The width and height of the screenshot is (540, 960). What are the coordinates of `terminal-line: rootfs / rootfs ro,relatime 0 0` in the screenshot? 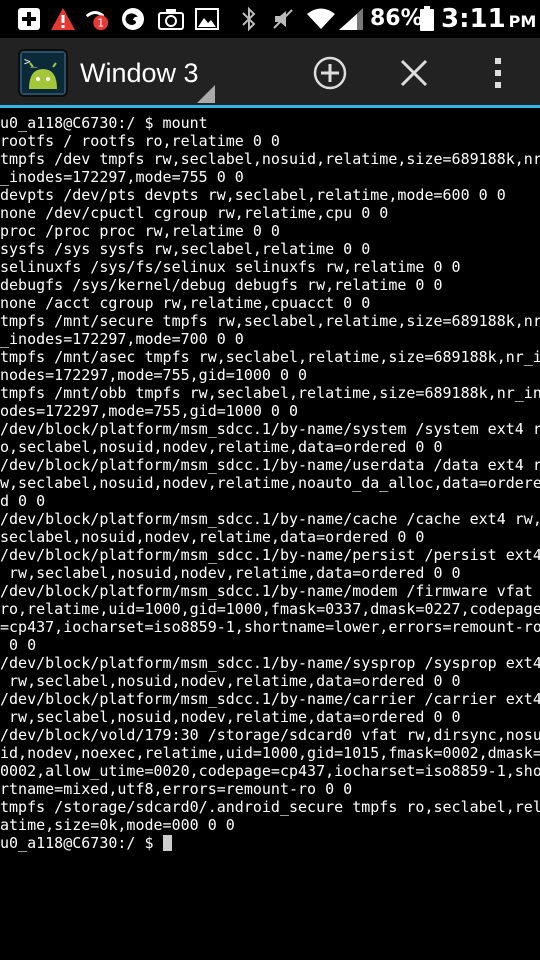 It's located at (140, 141).